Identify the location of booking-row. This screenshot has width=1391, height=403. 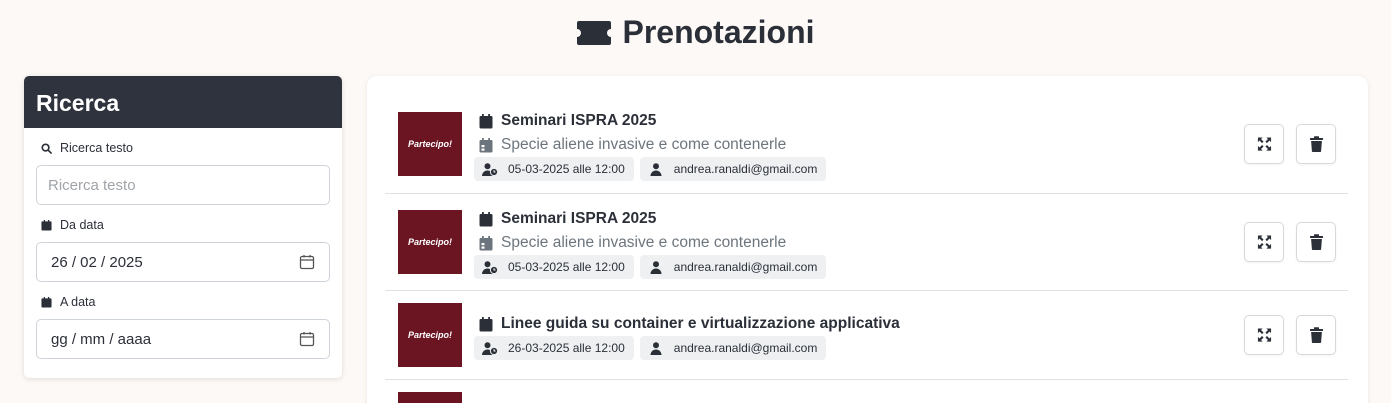
(866, 391).